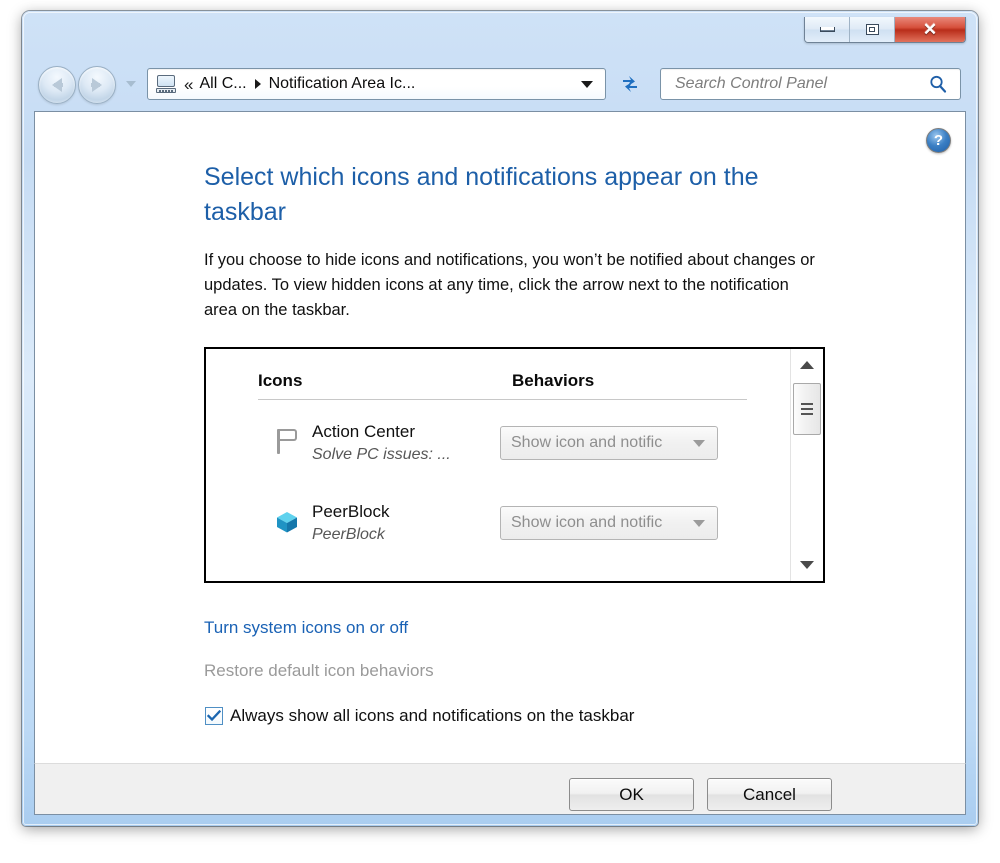 This screenshot has width=1000, height=863. Describe the element at coordinates (188, 84) in the screenshot. I see `breadcrumb-overflow-icon: «` at that location.